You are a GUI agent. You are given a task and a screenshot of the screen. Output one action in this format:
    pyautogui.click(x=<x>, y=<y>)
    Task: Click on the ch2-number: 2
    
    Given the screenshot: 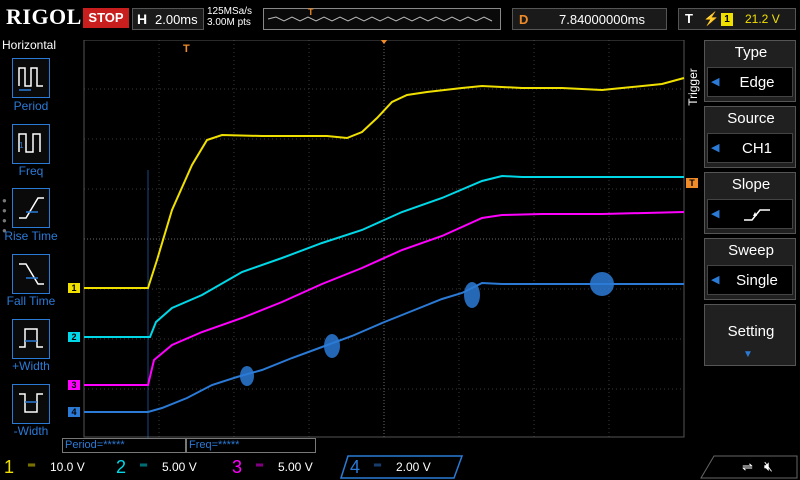 What is the action you would take?
    pyautogui.click(x=121, y=467)
    